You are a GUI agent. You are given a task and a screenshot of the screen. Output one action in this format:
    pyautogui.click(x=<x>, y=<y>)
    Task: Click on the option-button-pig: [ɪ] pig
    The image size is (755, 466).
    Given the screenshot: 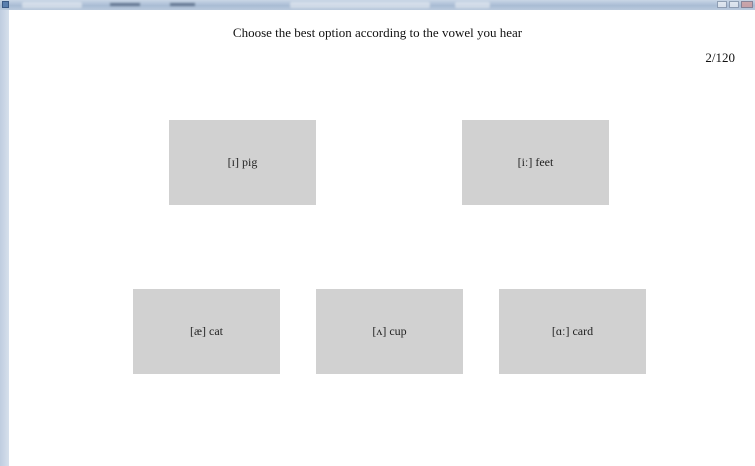 What is the action you would take?
    pyautogui.click(x=242, y=162)
    